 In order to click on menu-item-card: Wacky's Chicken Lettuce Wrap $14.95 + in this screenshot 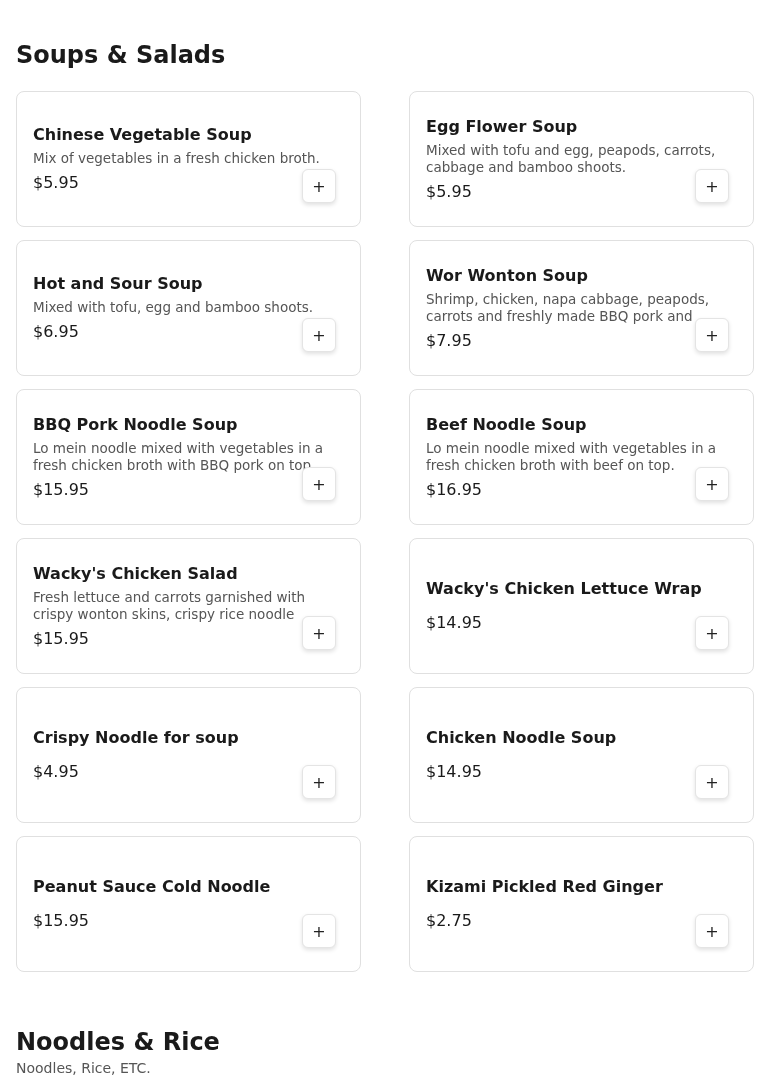, I will do `click(581, 606)`.